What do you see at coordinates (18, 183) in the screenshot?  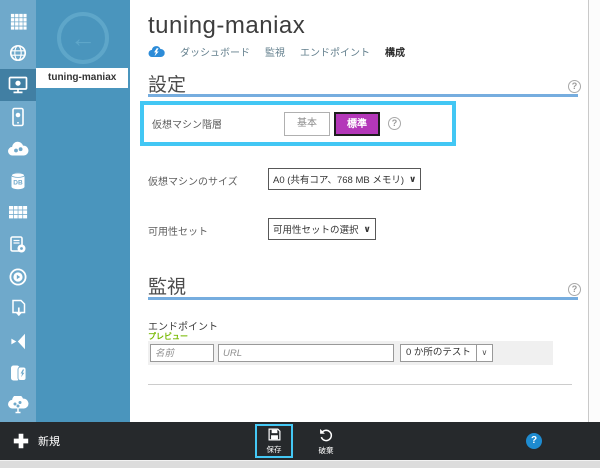 I see `svg-text: DB` at bounding box center [18, 183].